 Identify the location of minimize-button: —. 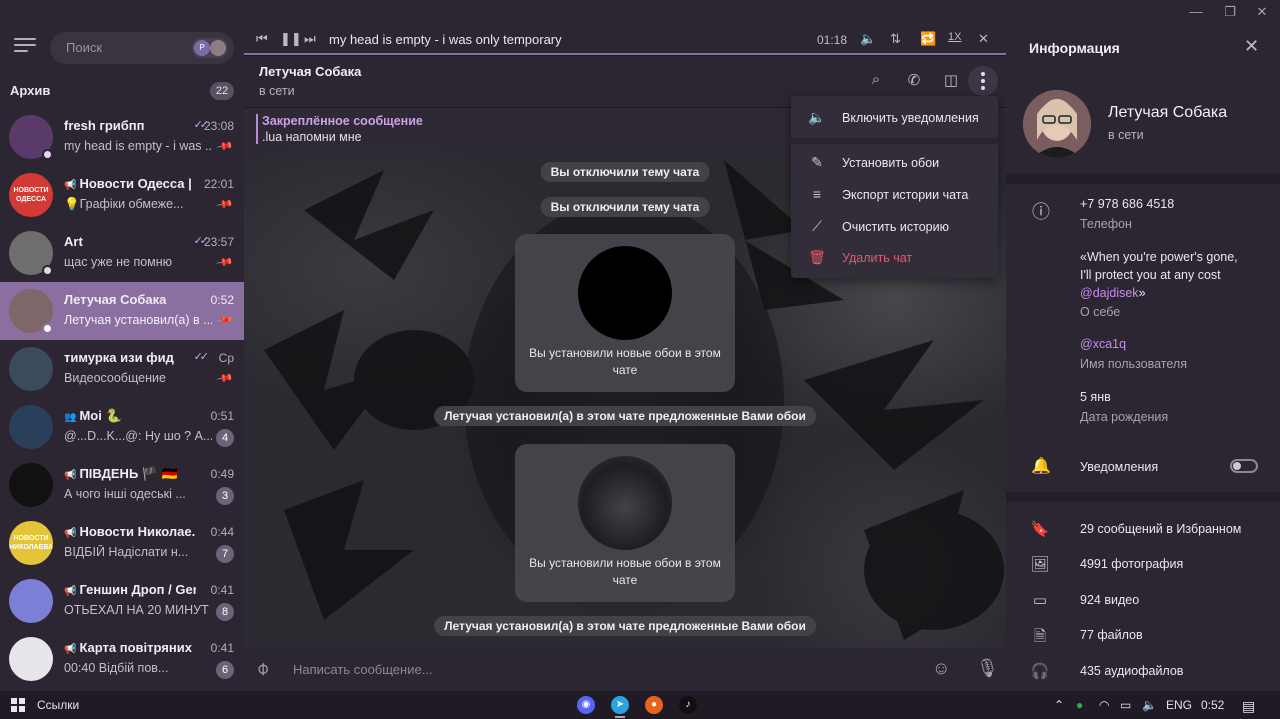
(1196, 12).